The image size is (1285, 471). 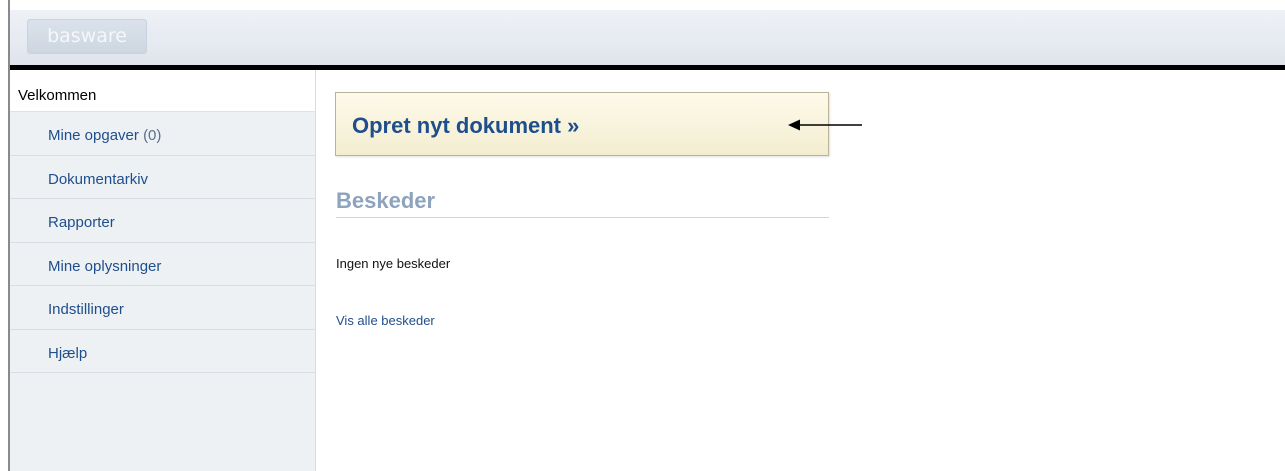 I want to click on create-document-button: Opret nyt dokument », so click(x=582, y=124).